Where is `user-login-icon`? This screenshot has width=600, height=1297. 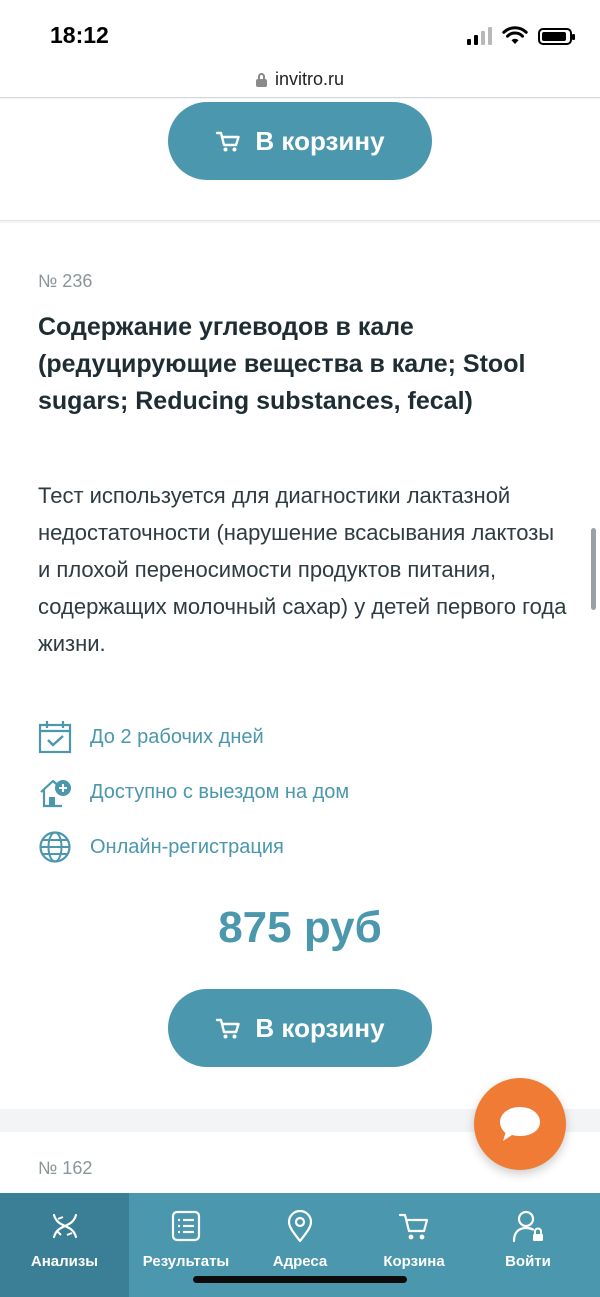
user-login-icon is located at coordinates (527, 1226).